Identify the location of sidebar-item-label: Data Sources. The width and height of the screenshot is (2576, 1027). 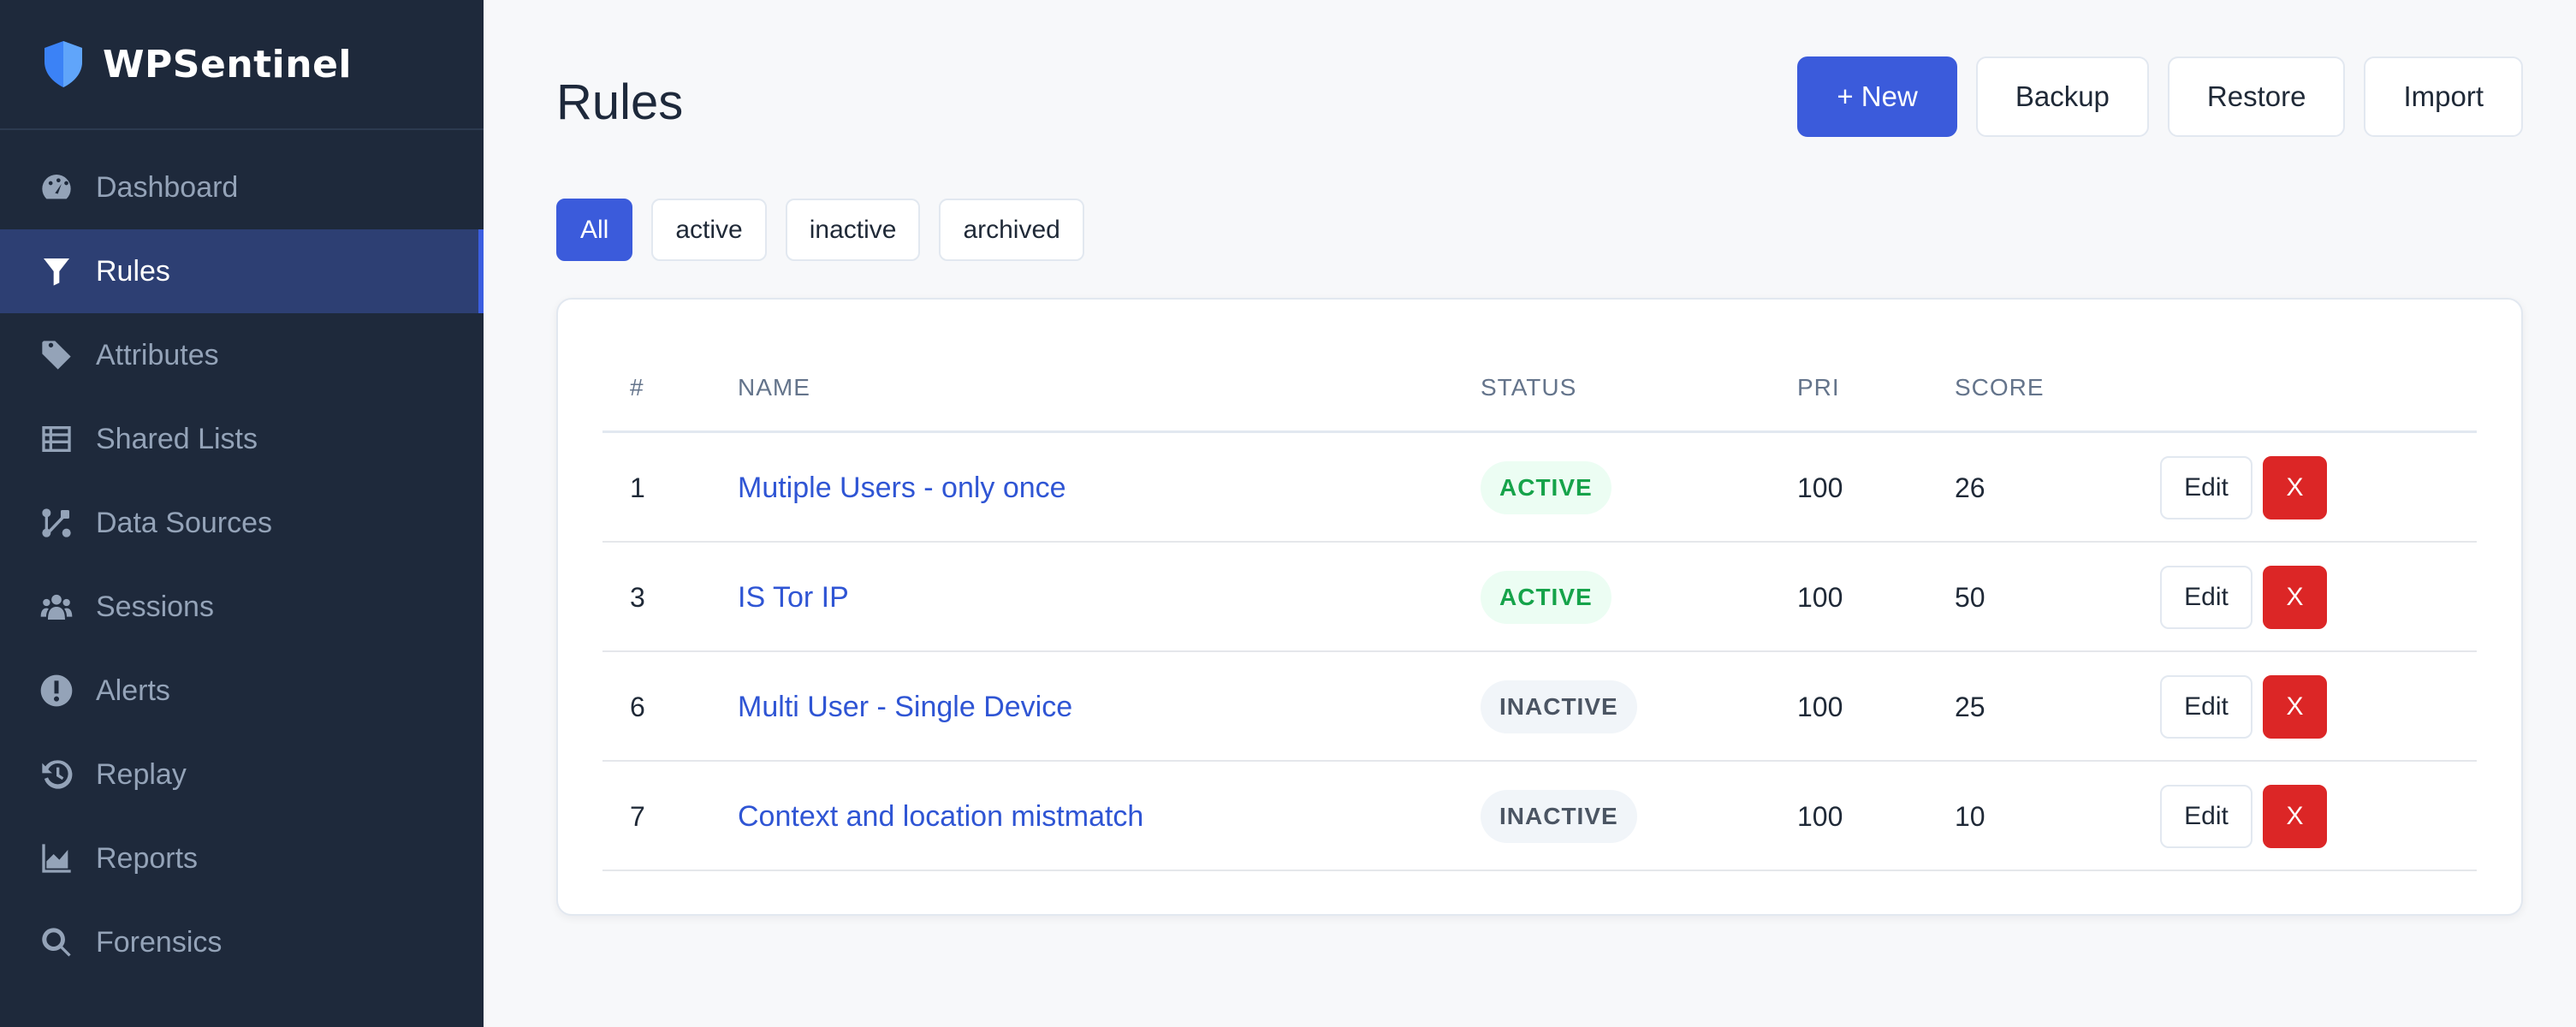
(184, 522).